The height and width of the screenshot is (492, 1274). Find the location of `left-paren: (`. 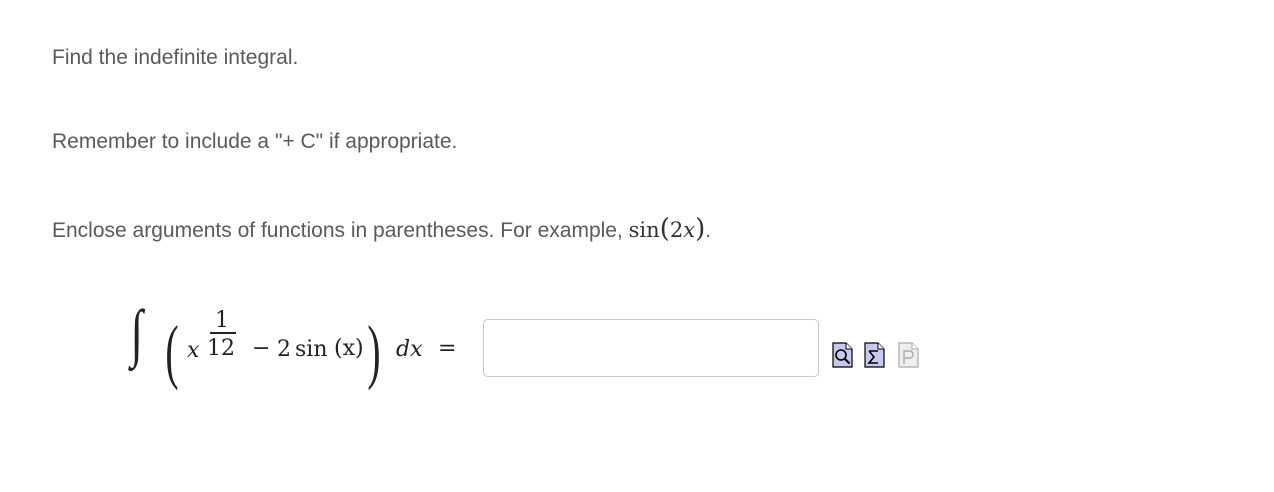

left-paren: ( is located at coordinates (172, 351).